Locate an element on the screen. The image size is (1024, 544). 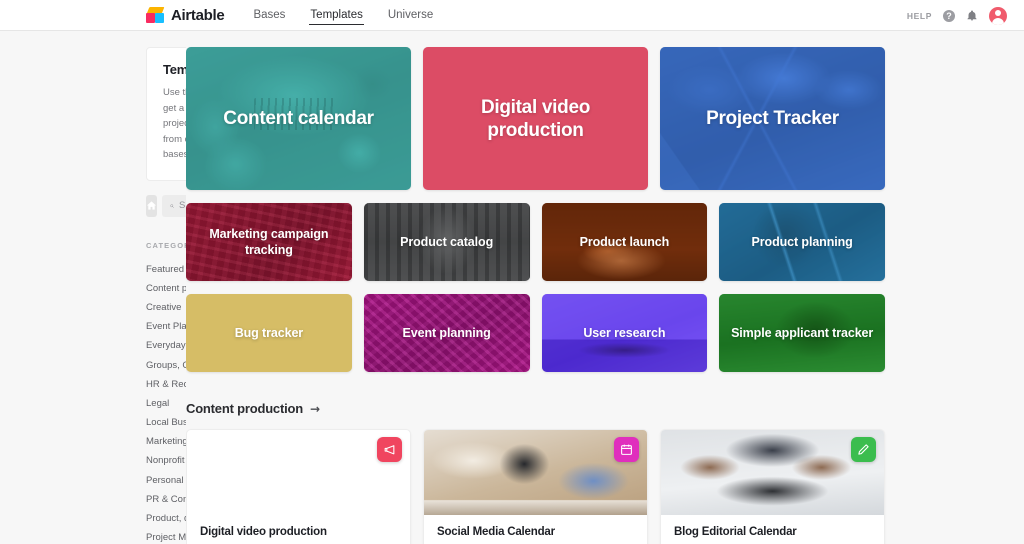
mid-card-label: Product catalog is located at coordinates (447, 242).